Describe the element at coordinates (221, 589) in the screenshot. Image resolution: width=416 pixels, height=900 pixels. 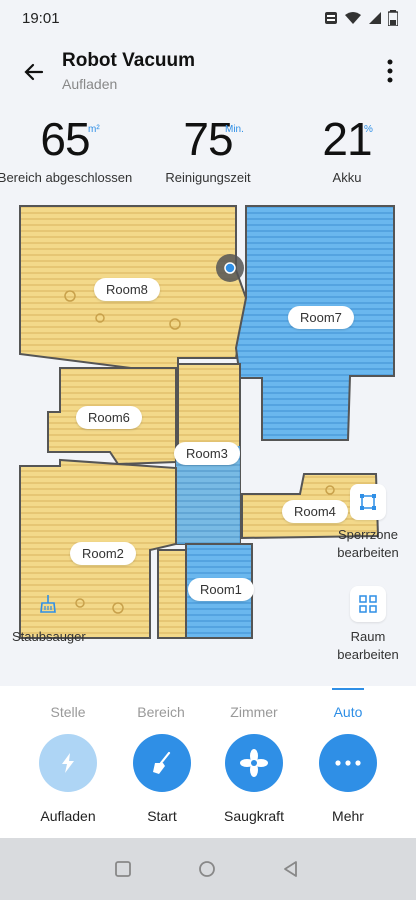
I see `room-label-room1: Room1` at that location.